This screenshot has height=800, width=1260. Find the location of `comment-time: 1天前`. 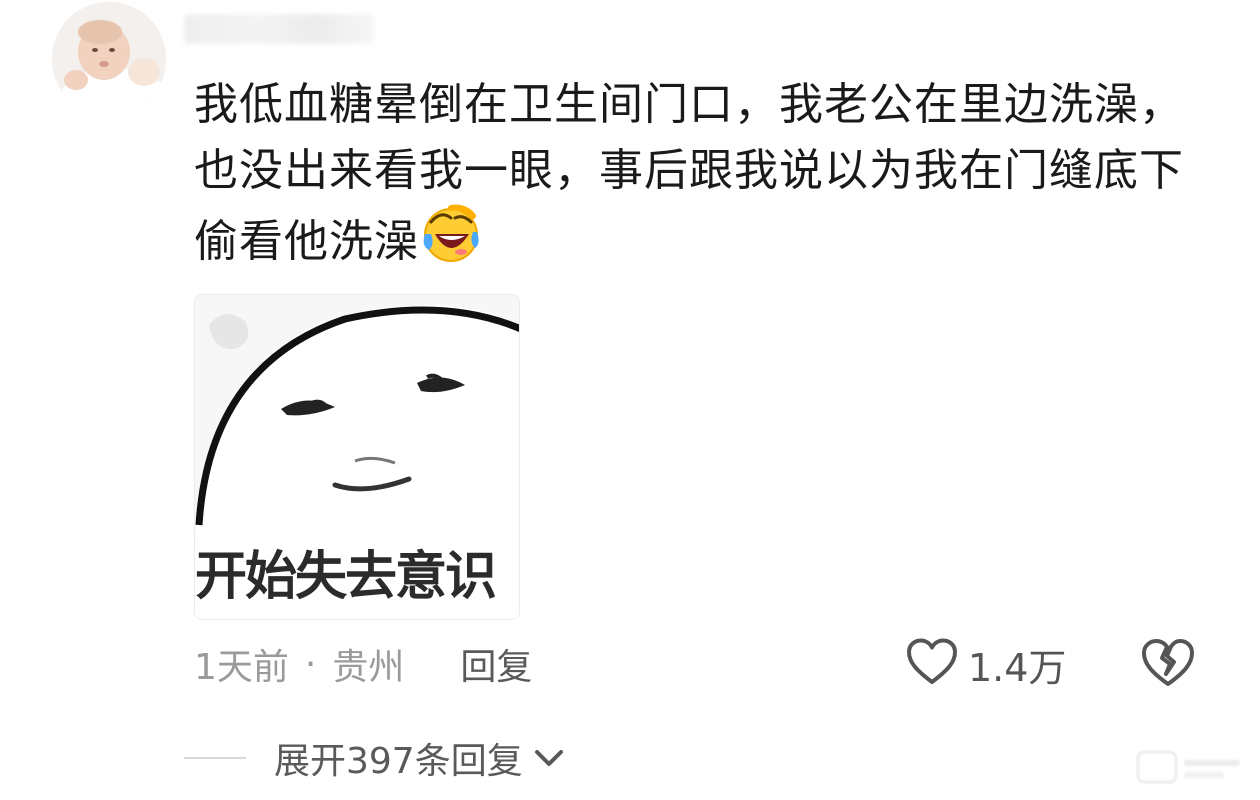

comment-time: 1天前 is located at coordinates (241, 667).